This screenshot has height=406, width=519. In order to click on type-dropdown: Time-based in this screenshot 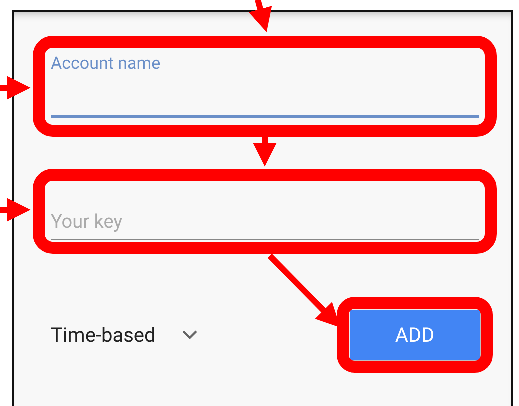, I will do `click(124, 335)`.